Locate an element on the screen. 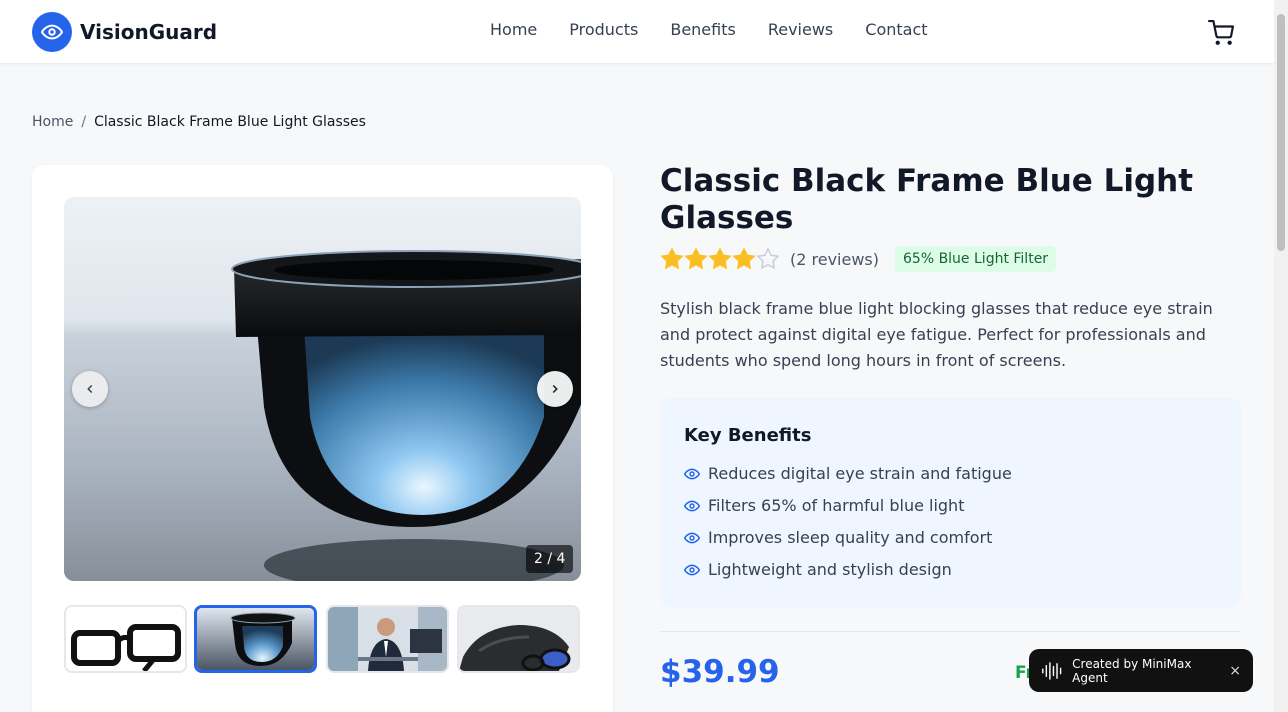 The height and width of the screenshot is (712, 1288). nav-reviews: Reviews is located at coordinates (800, 29).